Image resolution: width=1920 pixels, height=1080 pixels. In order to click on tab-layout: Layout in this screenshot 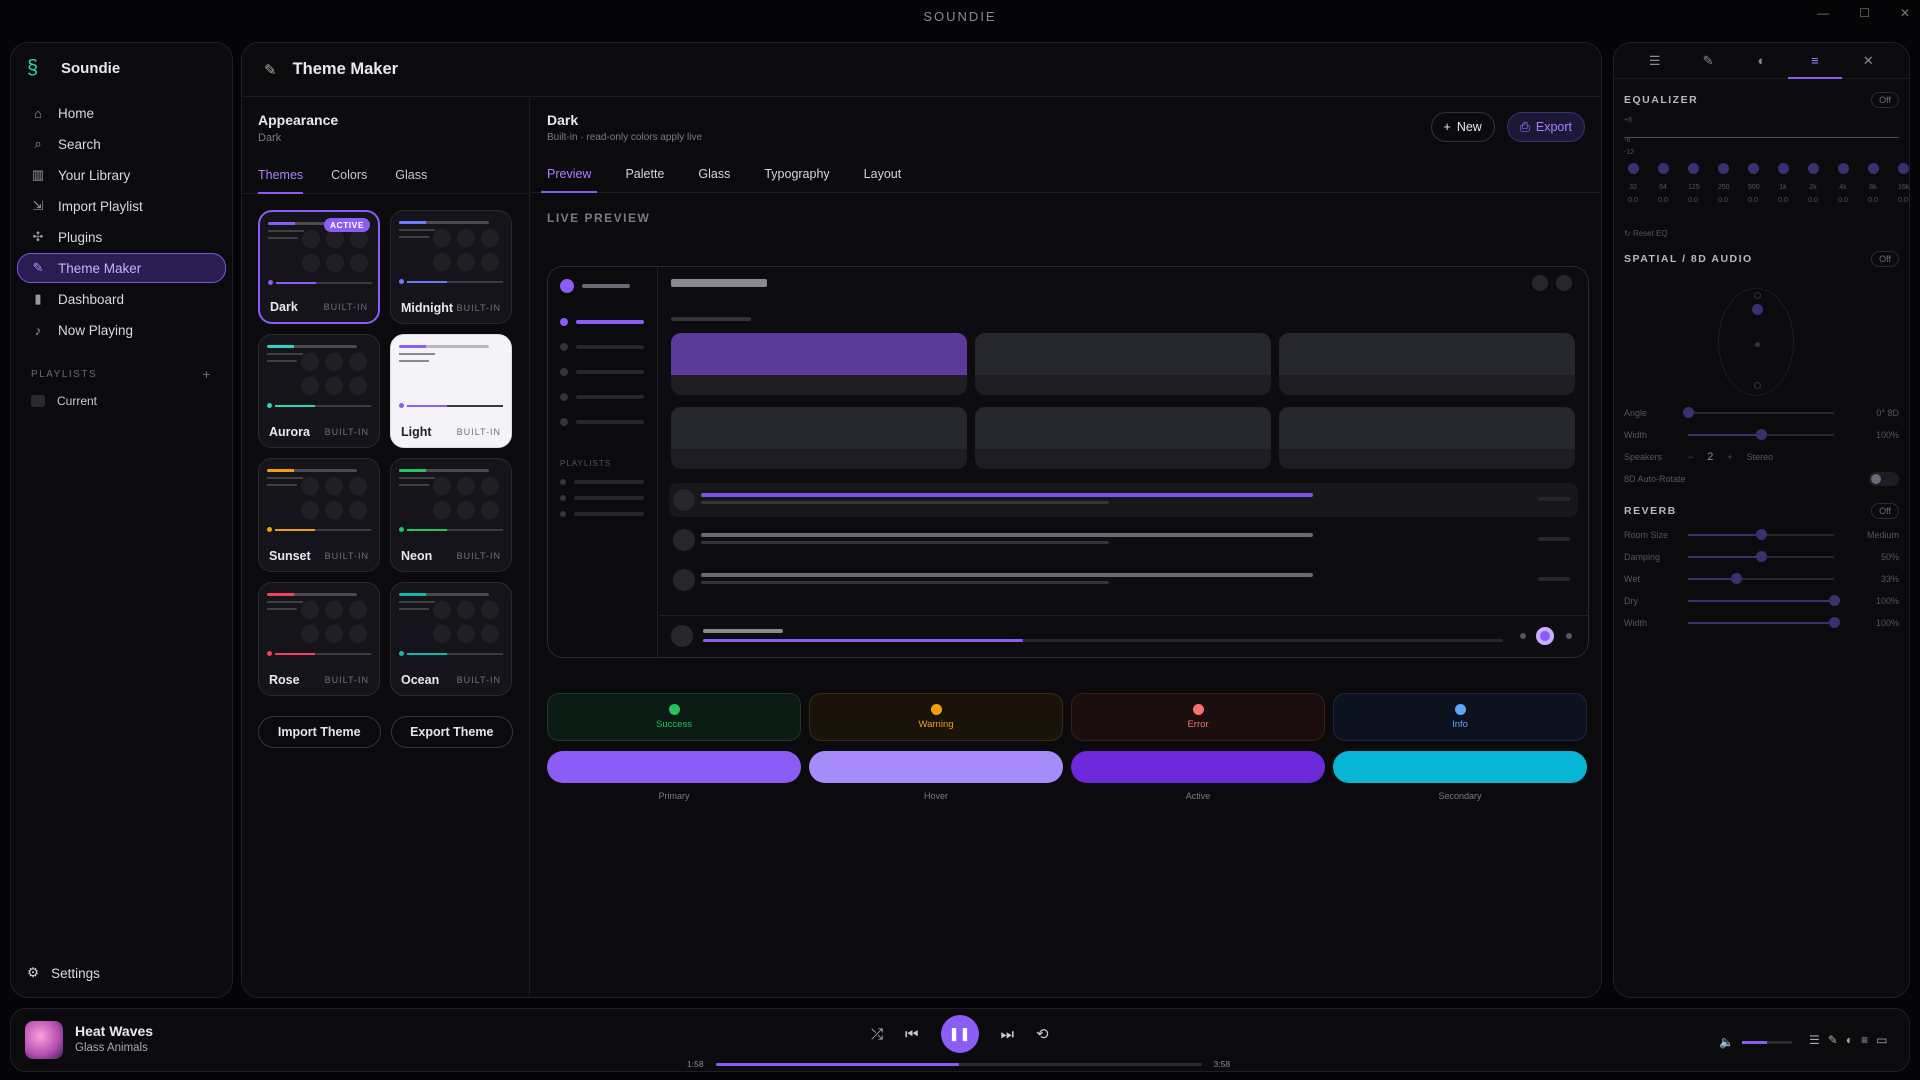, I will do `click(883, 174)`.